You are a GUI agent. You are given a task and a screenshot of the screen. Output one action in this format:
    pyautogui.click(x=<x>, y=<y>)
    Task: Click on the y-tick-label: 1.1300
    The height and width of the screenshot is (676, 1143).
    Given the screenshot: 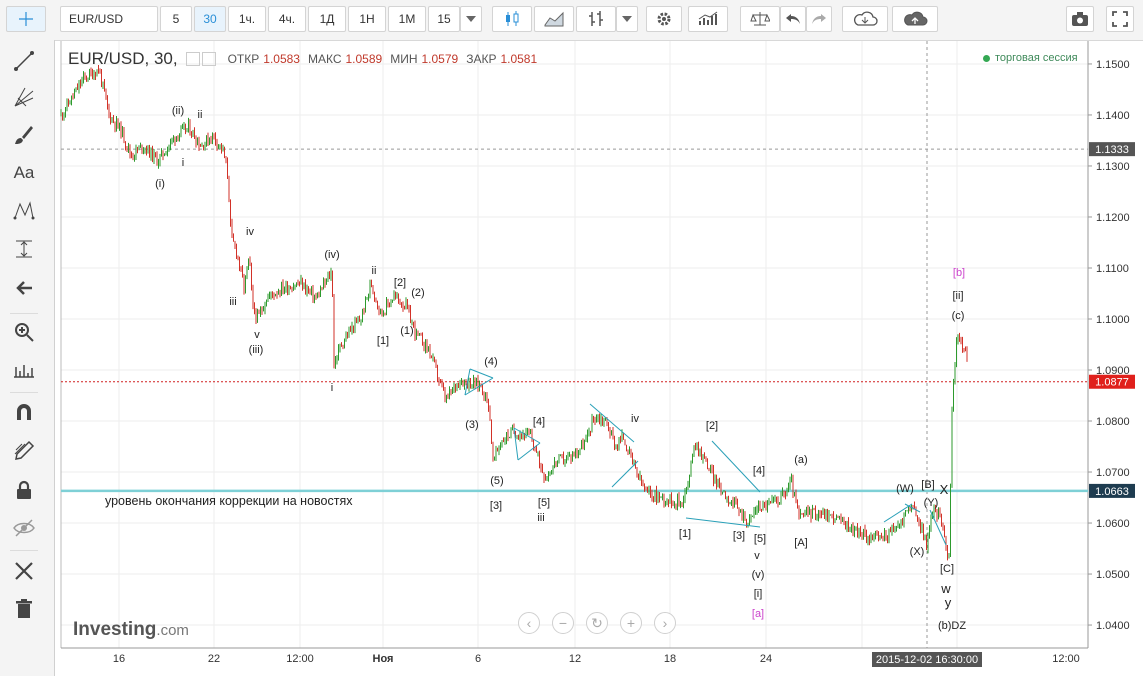 What is the action you would take?
    pyautogui.click(x=1113, y=167)
    